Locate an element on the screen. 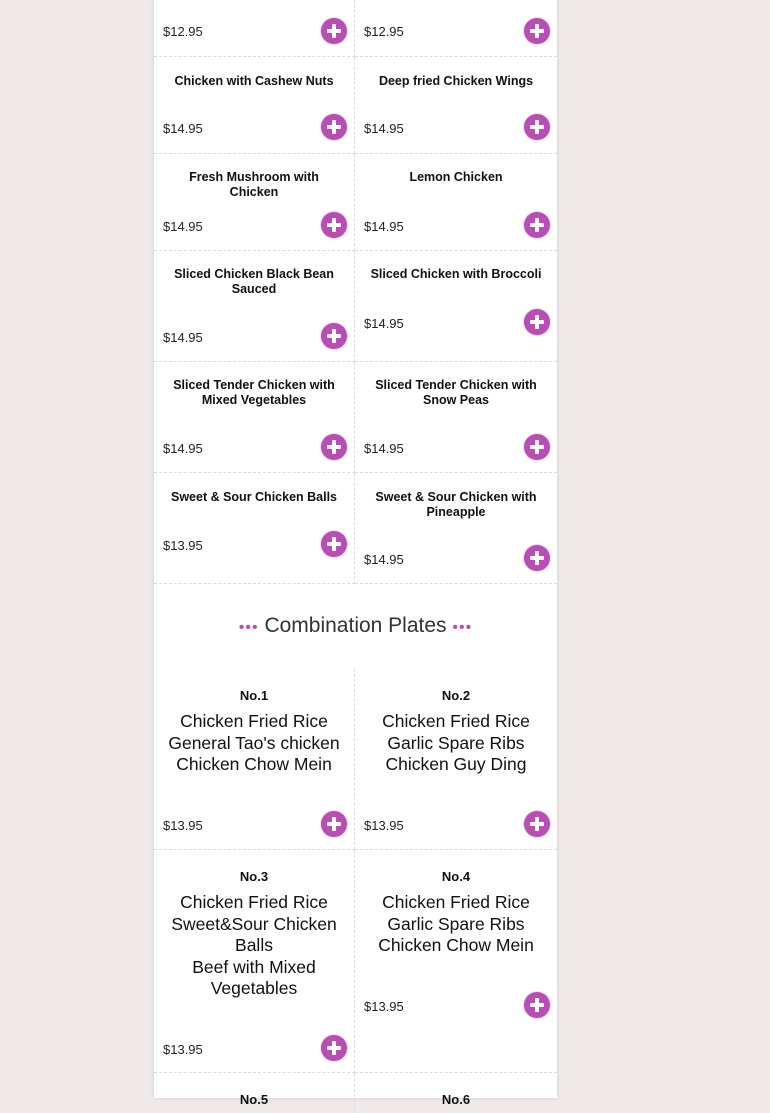 The width and height of the screenshot is (770, 1113). menu-item: Deep fried Chicken Wings $14.95 is located at coordinates (456, 105).